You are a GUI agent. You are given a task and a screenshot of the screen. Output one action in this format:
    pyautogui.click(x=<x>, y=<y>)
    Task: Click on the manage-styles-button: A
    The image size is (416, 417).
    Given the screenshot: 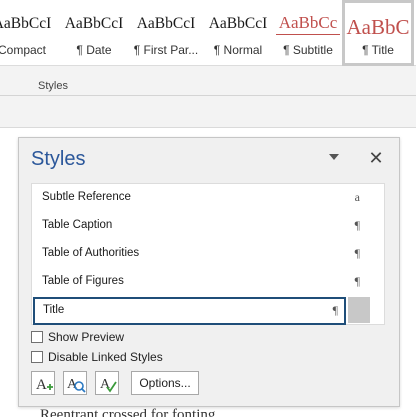 What is the action you would take?
    pyautogui.click(x=107, y=383)
    